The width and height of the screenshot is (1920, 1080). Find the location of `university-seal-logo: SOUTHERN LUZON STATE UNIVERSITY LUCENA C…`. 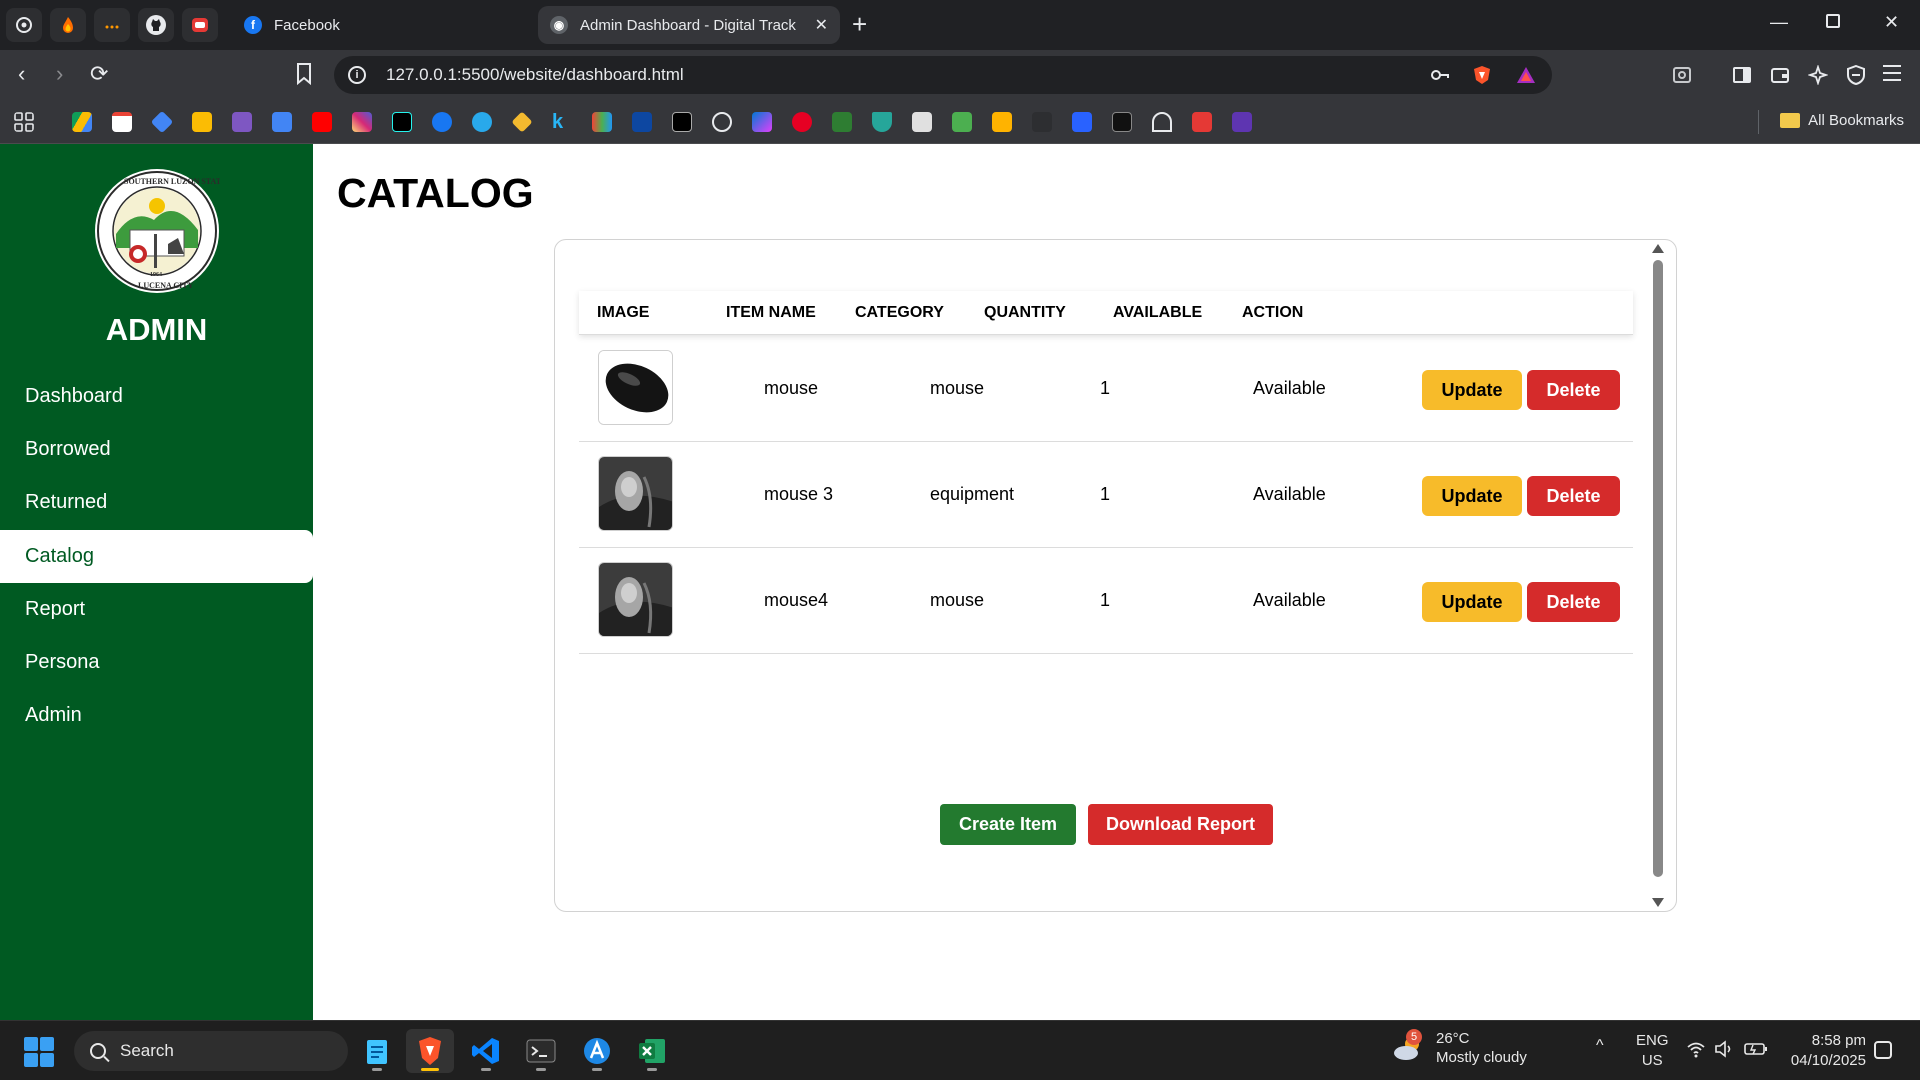

university-seal-logo: SOUTHERN LUZON STATE UNIVERSITY LUCENA C… is located at coordinates (157, 231).